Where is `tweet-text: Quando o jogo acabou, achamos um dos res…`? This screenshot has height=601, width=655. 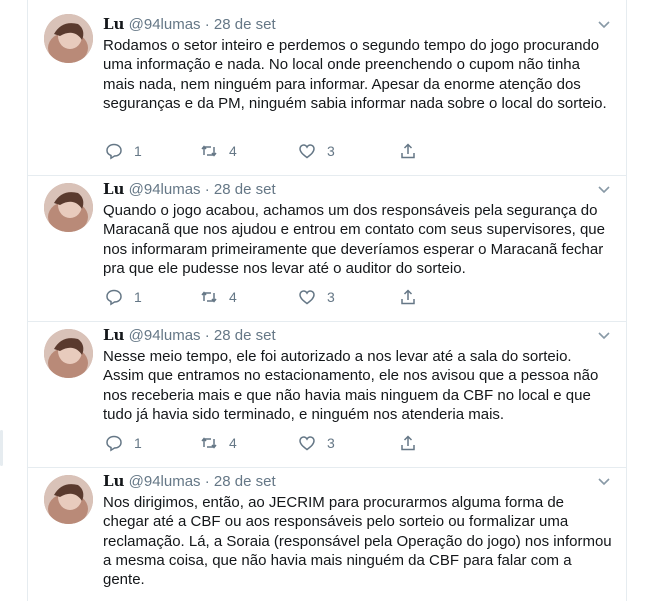 tweet-text: Quando o jogo acabou, achamos um dos res… is located at coordinates (354, 239).